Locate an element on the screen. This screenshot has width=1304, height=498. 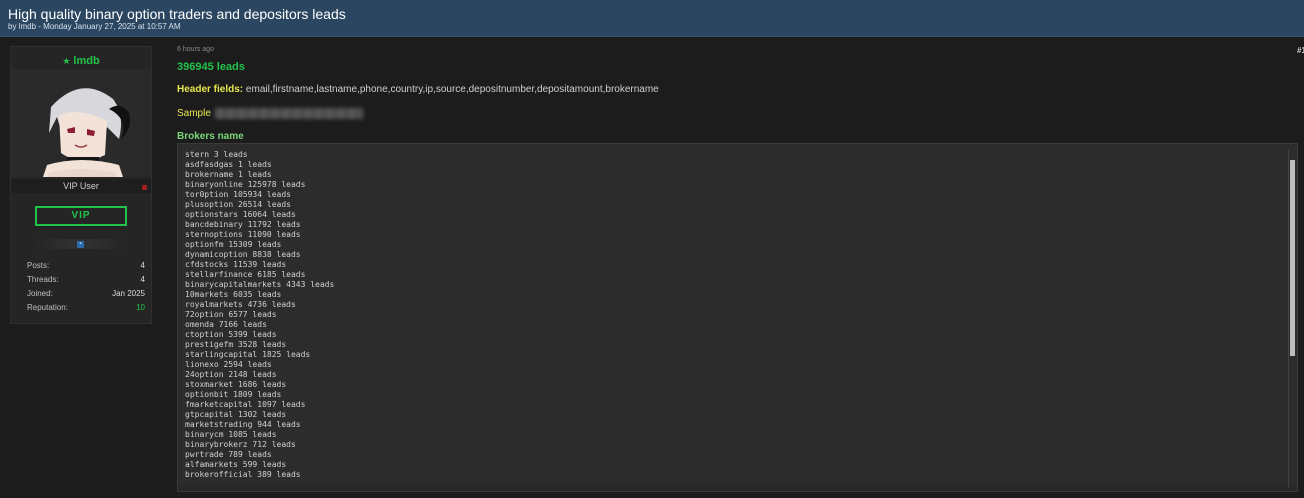
stat-threads: Threads: 4 is located at coordinates (86, 282).